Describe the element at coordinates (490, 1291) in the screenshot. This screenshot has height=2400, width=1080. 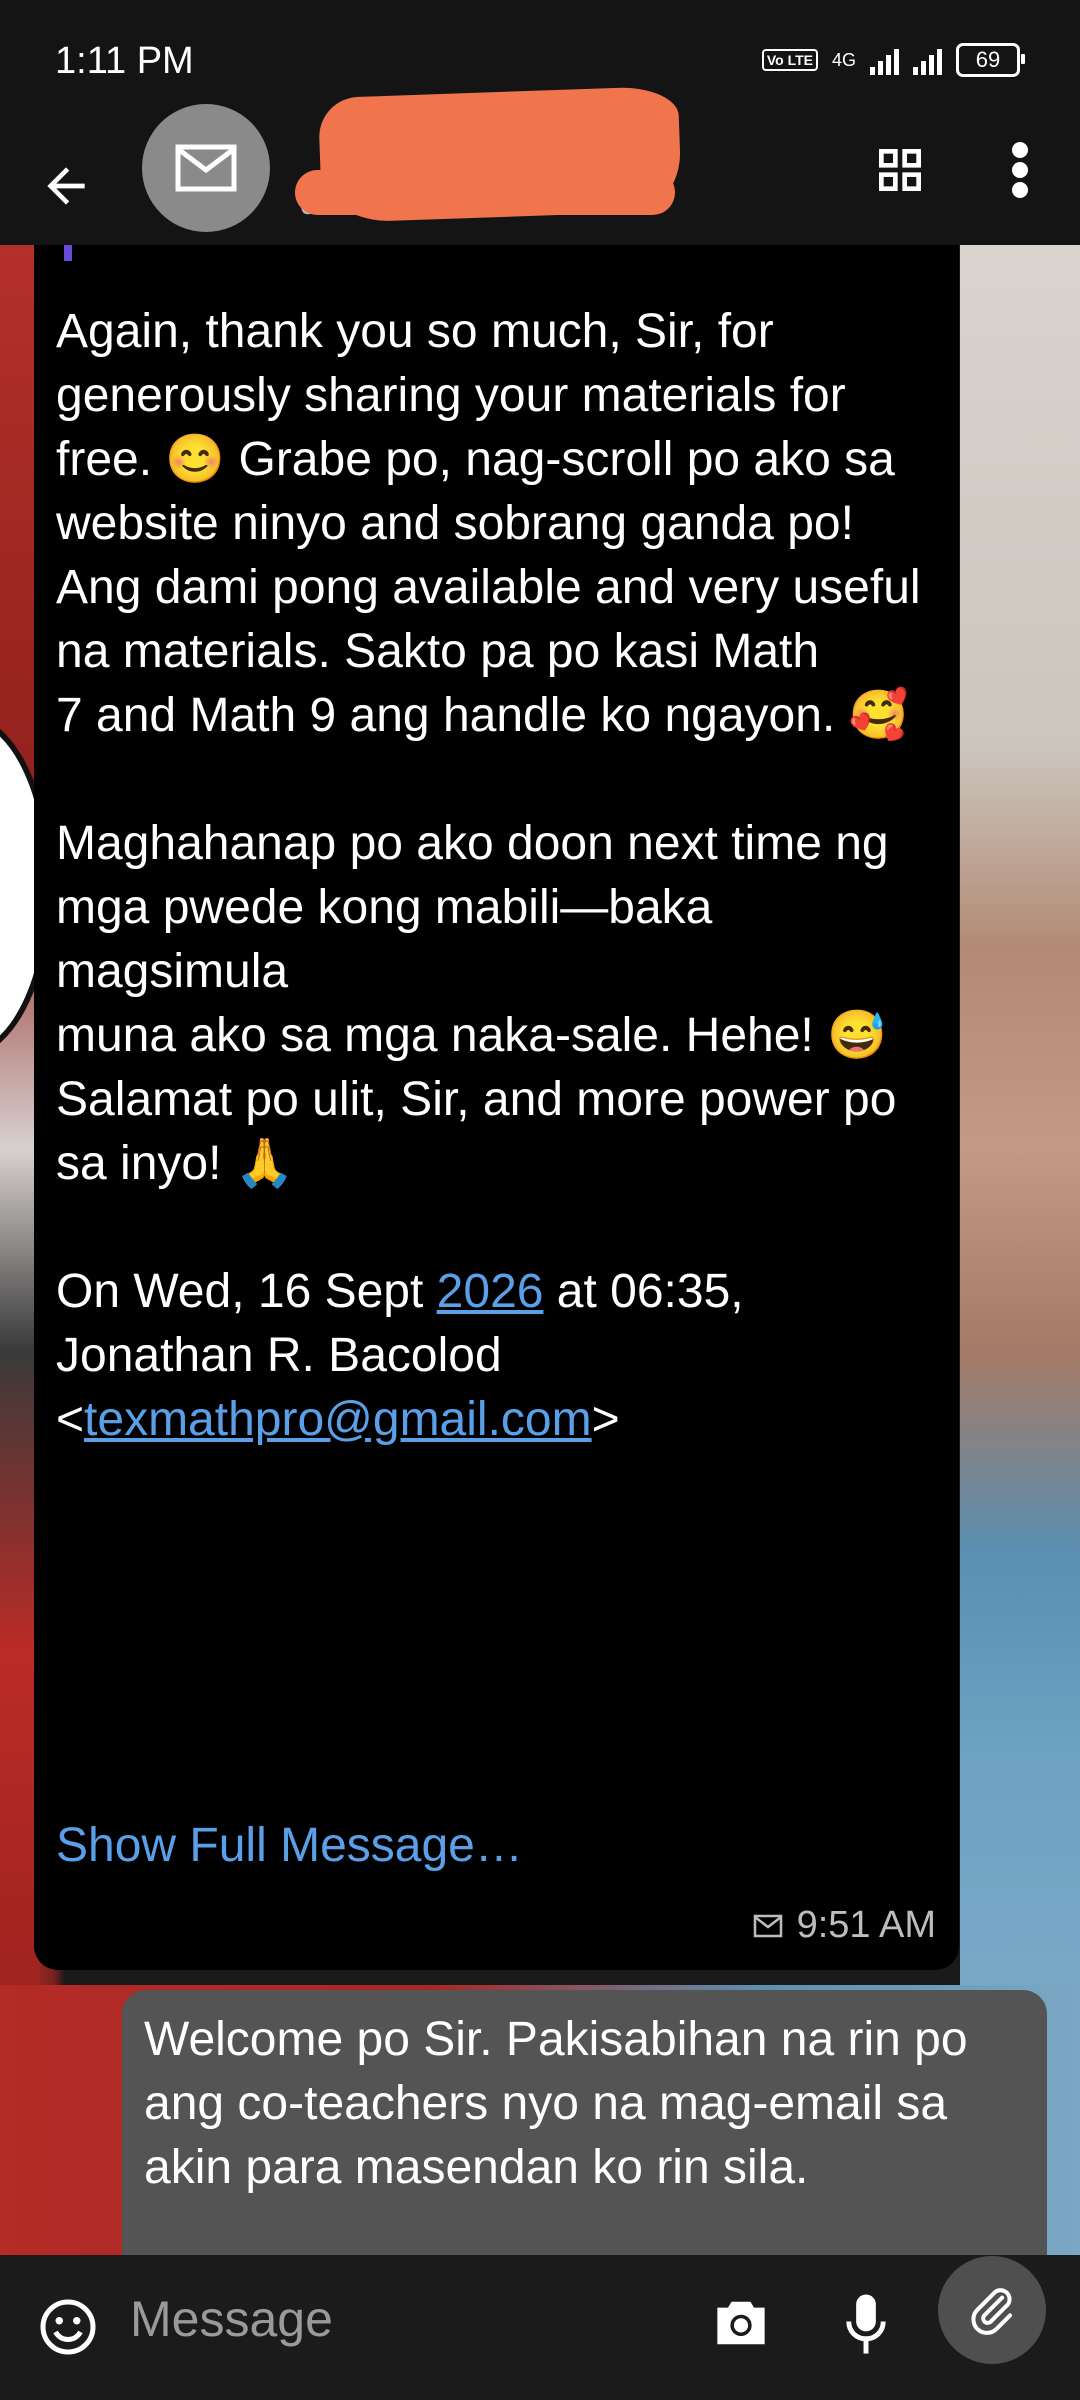
I see `date-link: 2026` at that location.